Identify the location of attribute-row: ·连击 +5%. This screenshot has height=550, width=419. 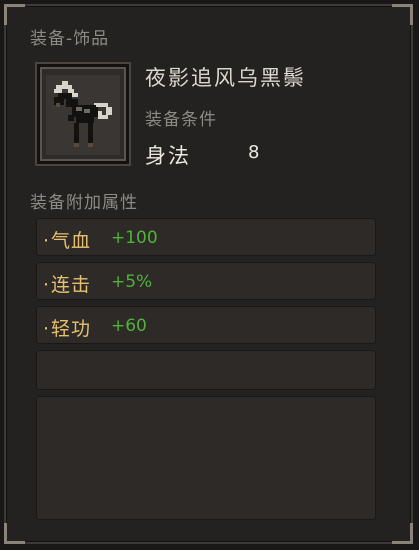
(206, 281).